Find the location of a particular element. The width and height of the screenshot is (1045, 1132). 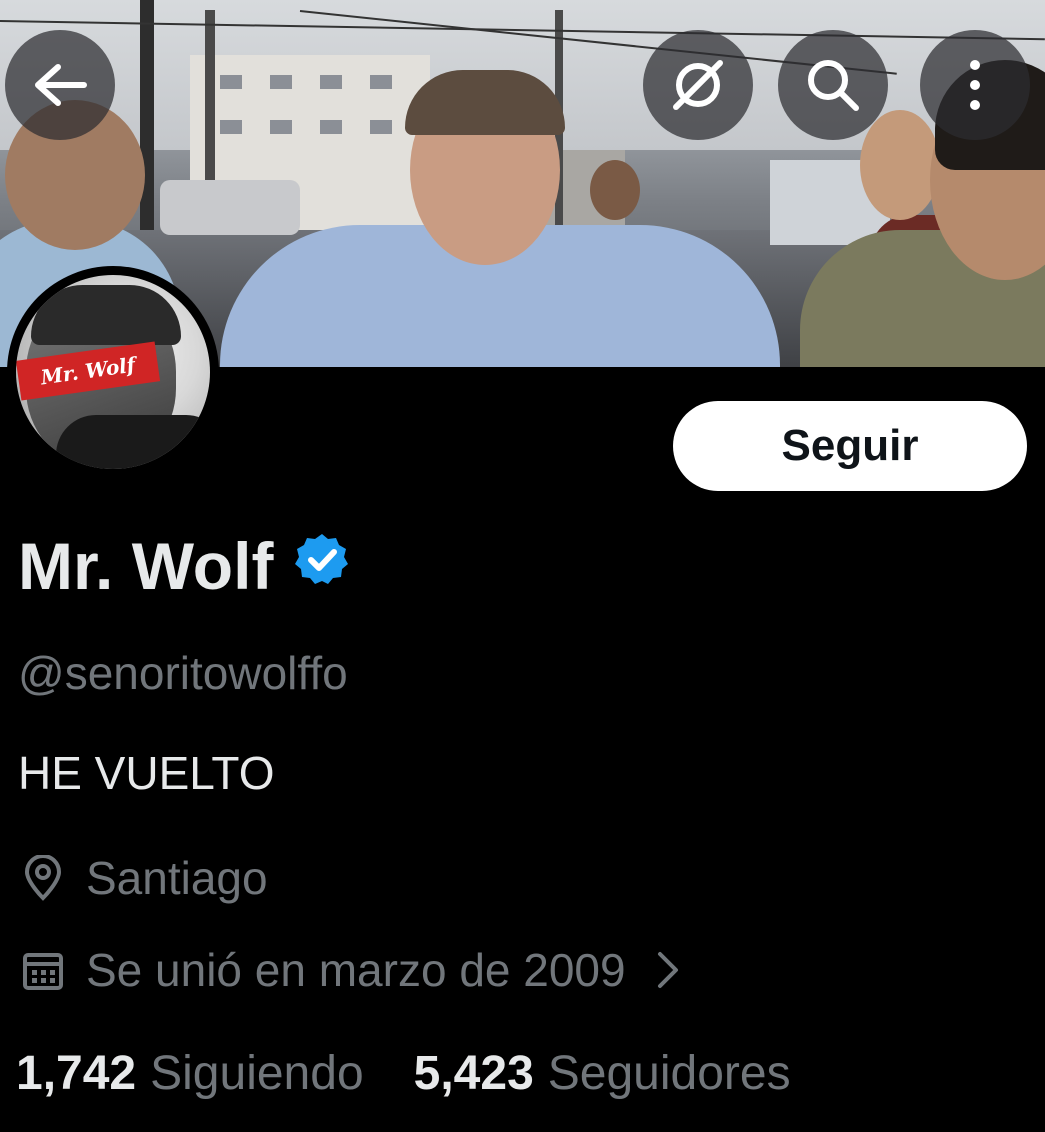

profile-handle: @senoritowolffo is located at coordinates (183, 673).